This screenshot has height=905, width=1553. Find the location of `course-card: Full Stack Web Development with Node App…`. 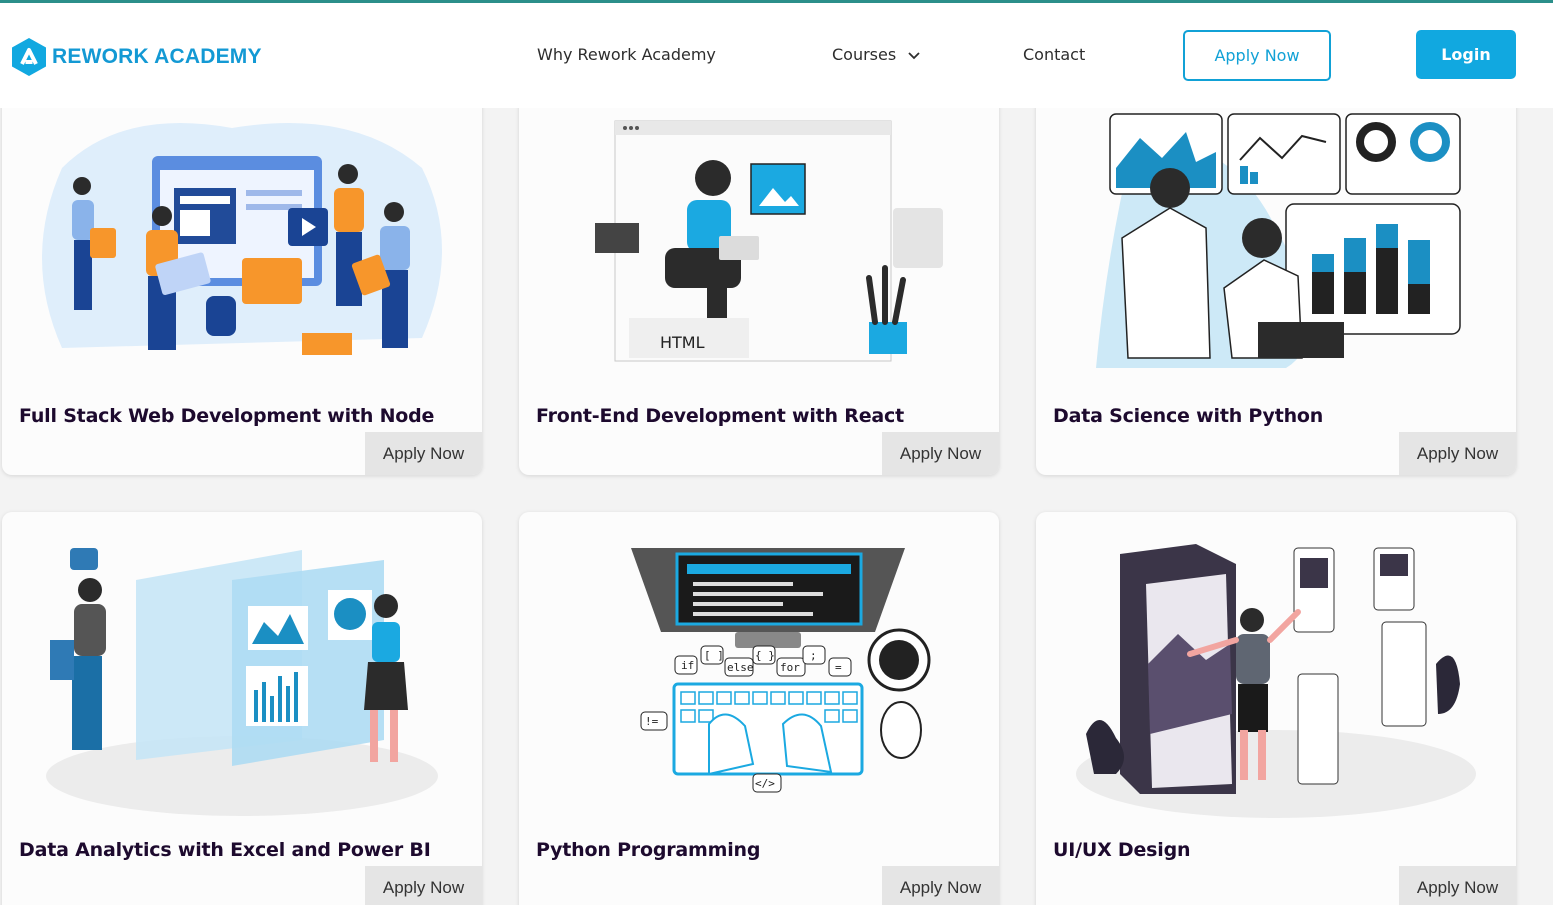

course-card: Full Stack Web Development with Node App… is located at coordinates (242, 277).